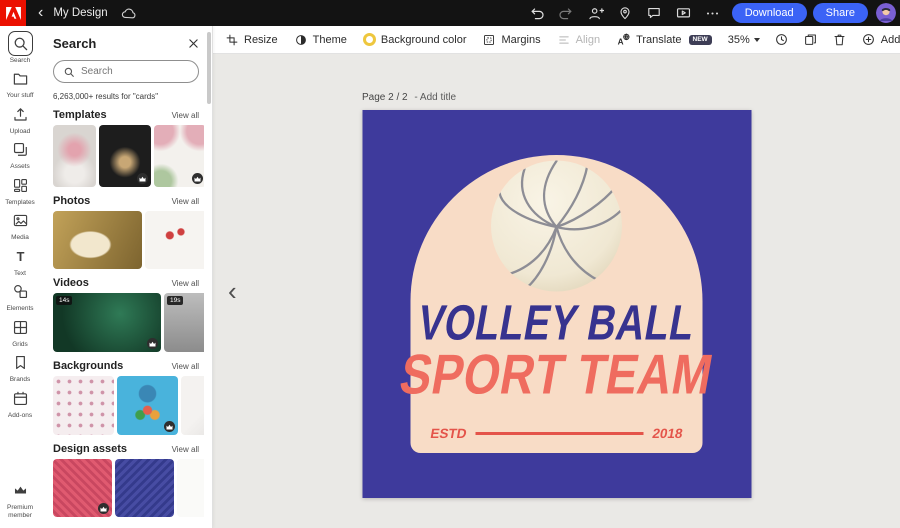 Image resolution: width=900 pixels, height=528 pixels. I want to click on adobe-mark-icon, so click(13, 13).